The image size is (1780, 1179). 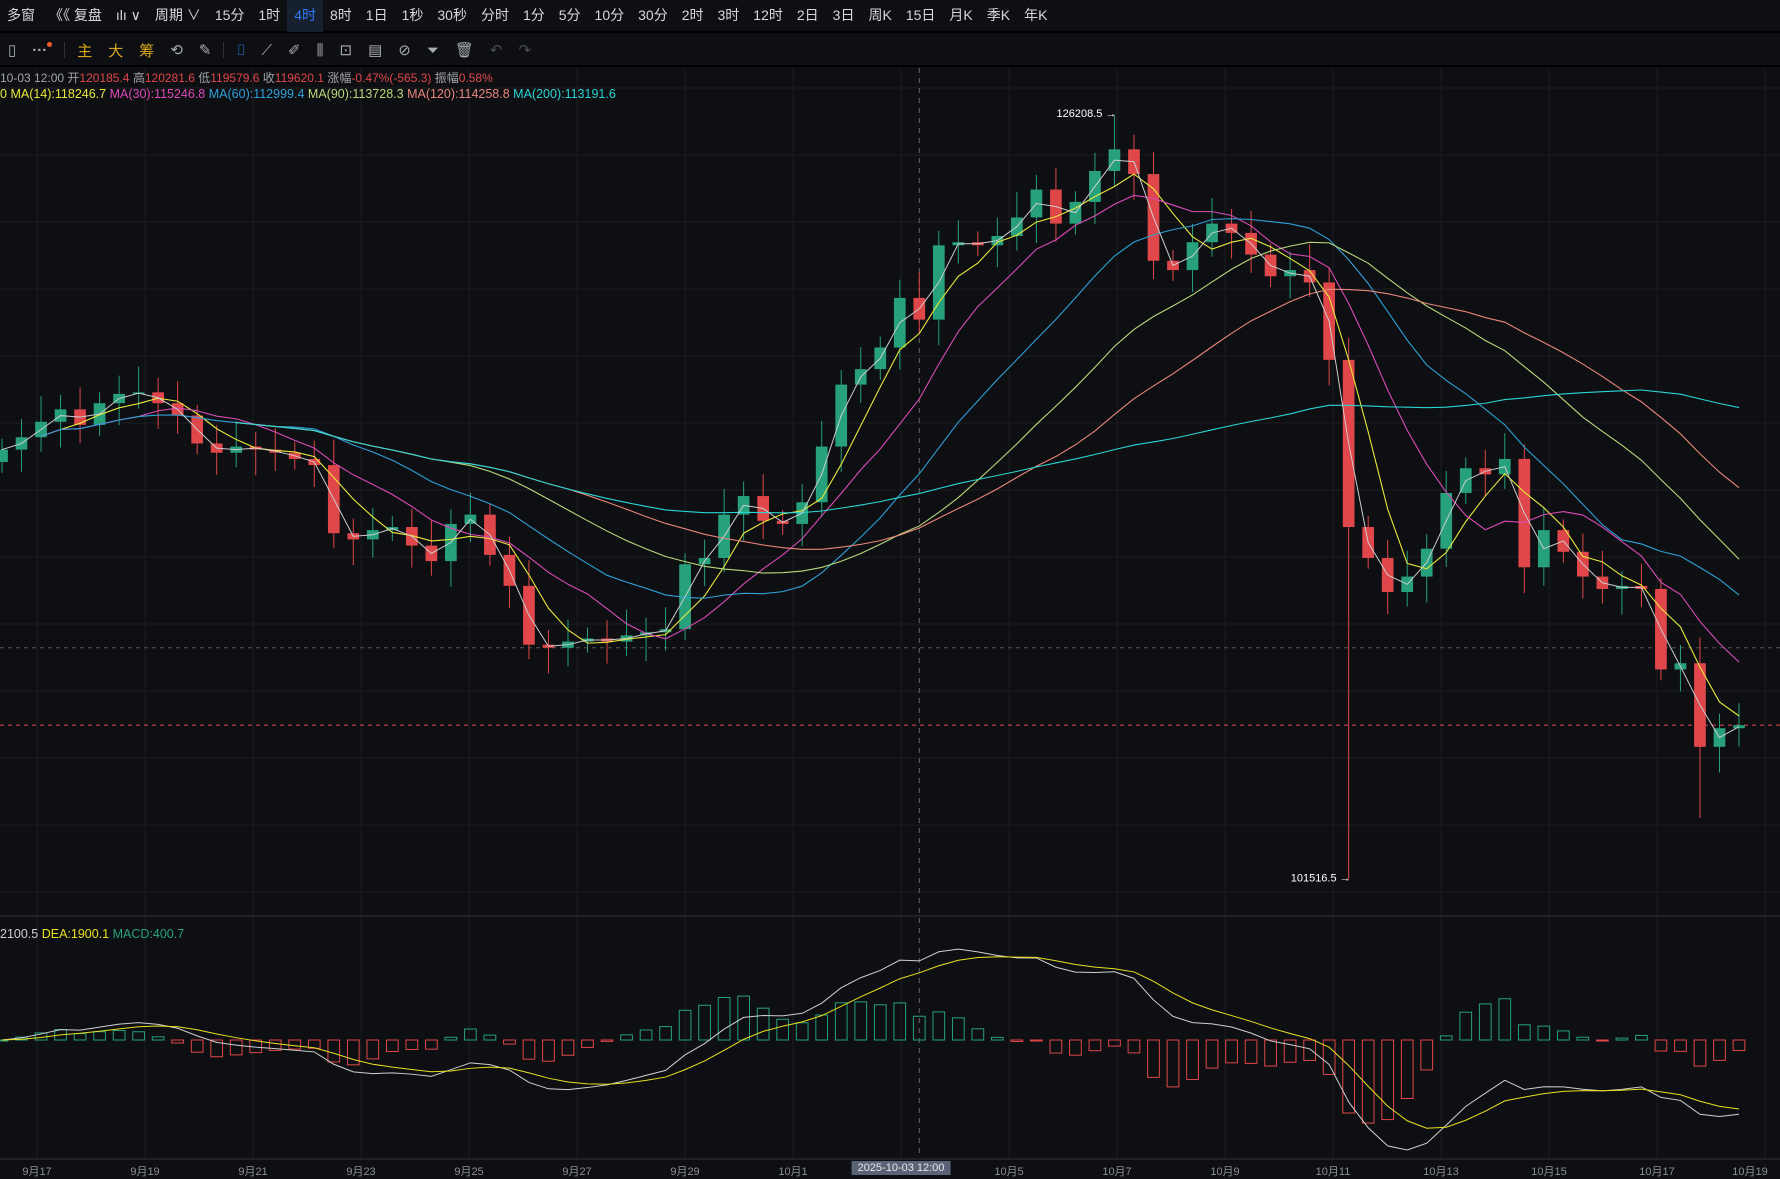 What do you see at coordinates (729, 16) in the screenshot?
I see `period-17: 3时` at bounding box center [729, 16].